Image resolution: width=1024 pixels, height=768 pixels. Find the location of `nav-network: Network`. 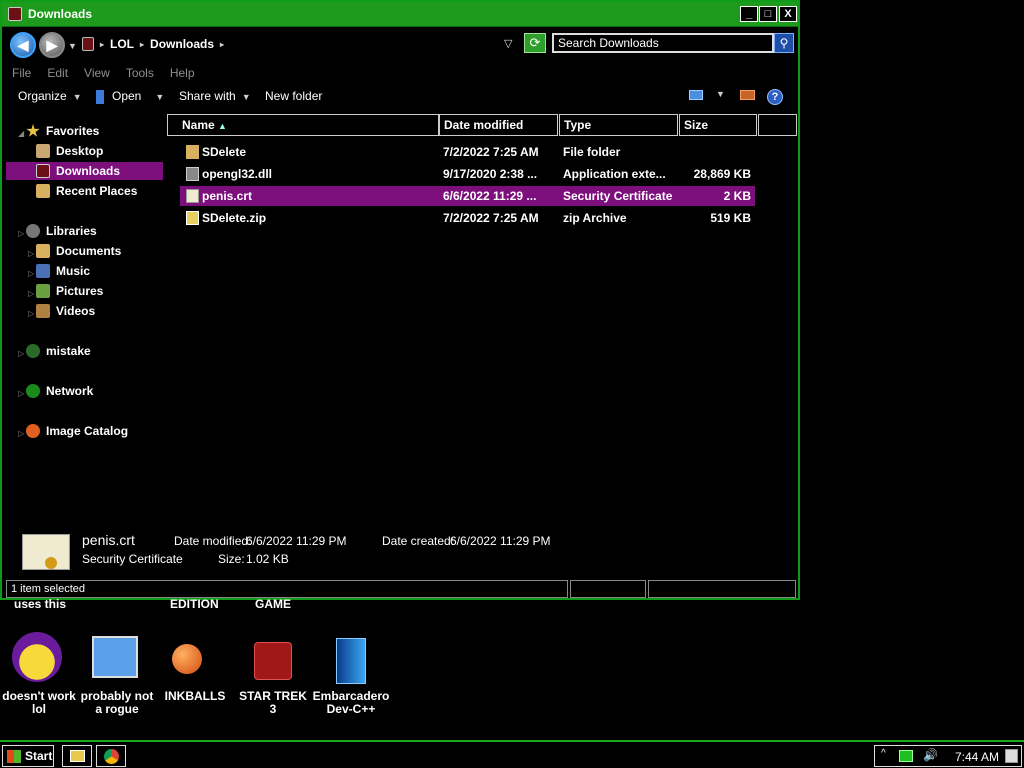

nav-network: Network is located at coordinates (59, 391).